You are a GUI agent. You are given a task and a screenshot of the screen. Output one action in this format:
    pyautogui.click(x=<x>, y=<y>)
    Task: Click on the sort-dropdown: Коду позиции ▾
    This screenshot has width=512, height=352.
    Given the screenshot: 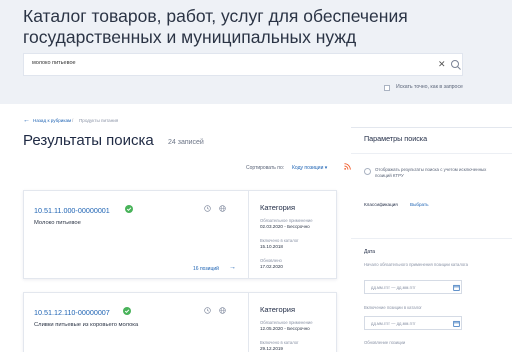 What is the action you would take?
    pyautogui.click(x=309, y=168)
    